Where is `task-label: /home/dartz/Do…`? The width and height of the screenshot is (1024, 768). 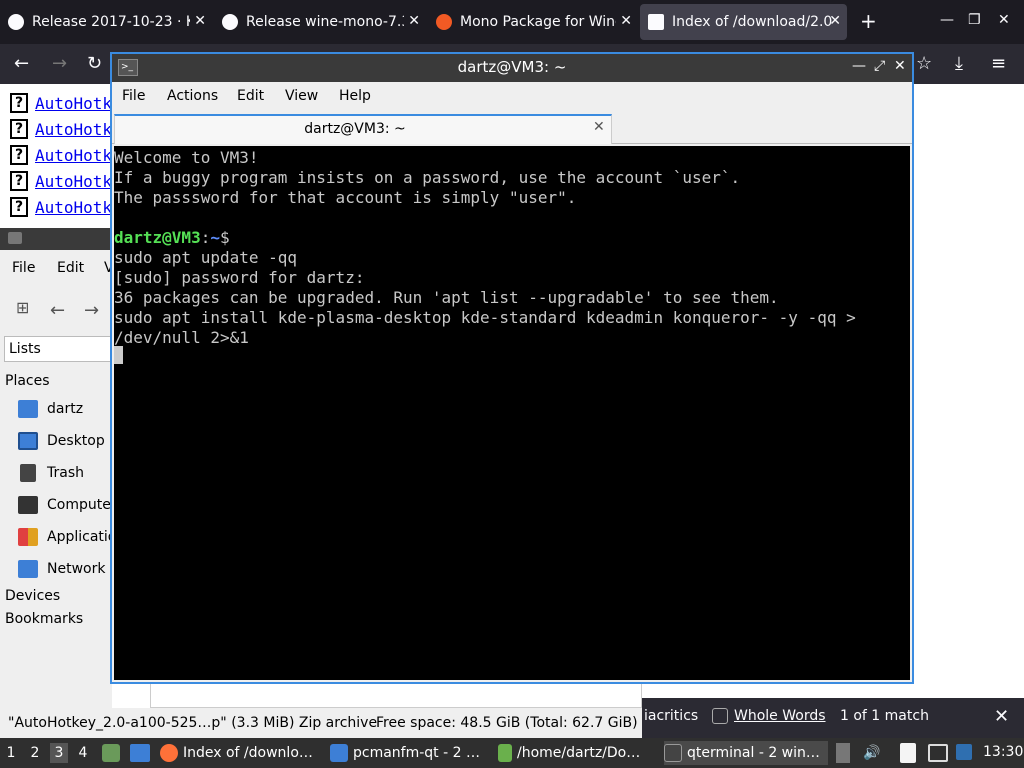
task-label: /home/dartz/Do… is located at coordinates (579, 753).